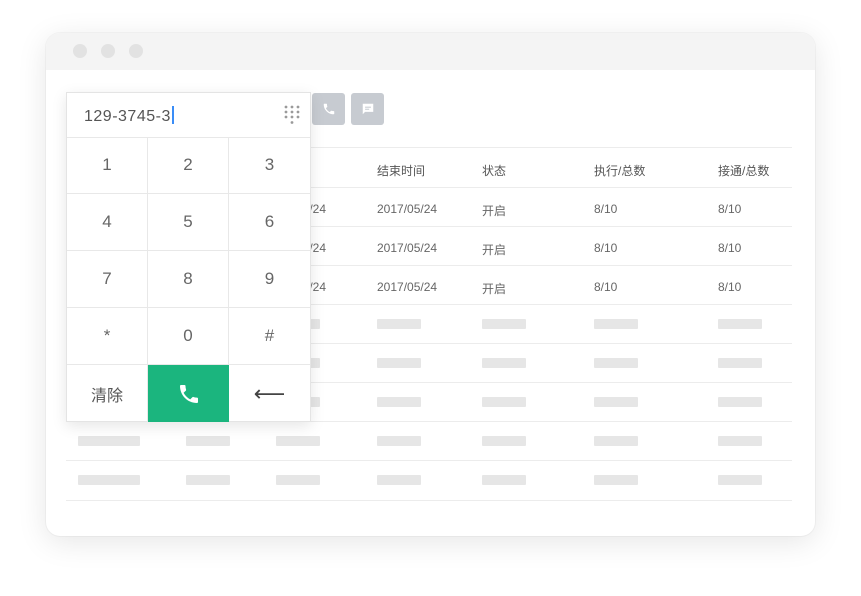  What do you see at coordinates (136, 51) in the screenshot?
I see `window-maximize-dot` at bounding box center [136, 51].